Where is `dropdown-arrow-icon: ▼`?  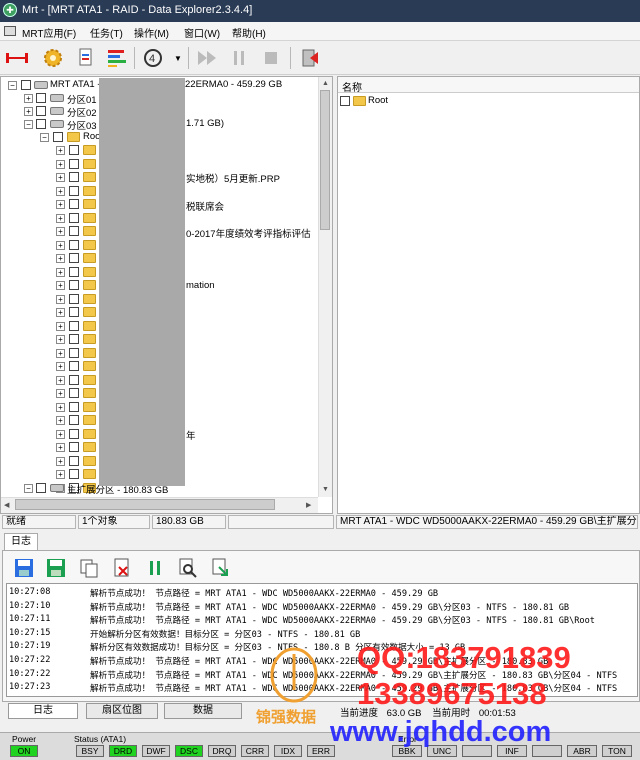 dropdown-arrow-icon: ▼ is located at coordinates (178, 58).